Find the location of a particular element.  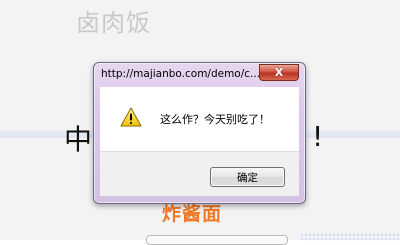

dialog-message: 这么作？今天别吃了！ is located at coordinates (215, 119).